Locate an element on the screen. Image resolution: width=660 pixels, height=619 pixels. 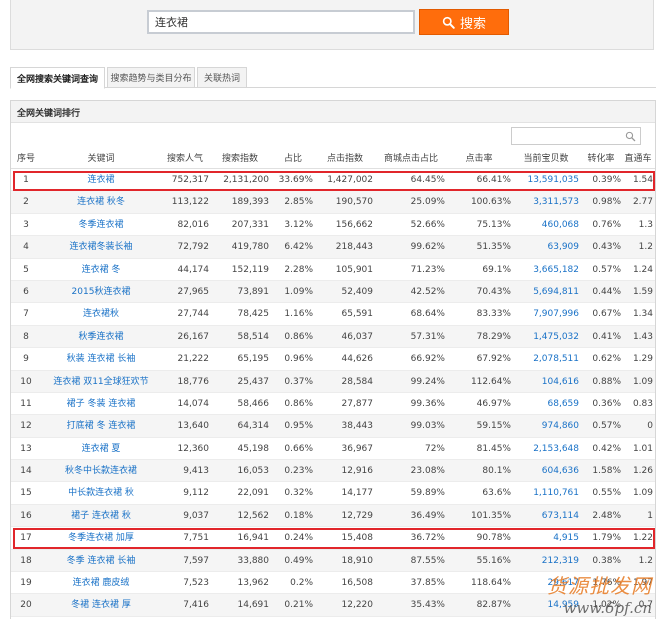
cell-keyword: 2015秋连衣裙 is located at coordinates (101, 291).